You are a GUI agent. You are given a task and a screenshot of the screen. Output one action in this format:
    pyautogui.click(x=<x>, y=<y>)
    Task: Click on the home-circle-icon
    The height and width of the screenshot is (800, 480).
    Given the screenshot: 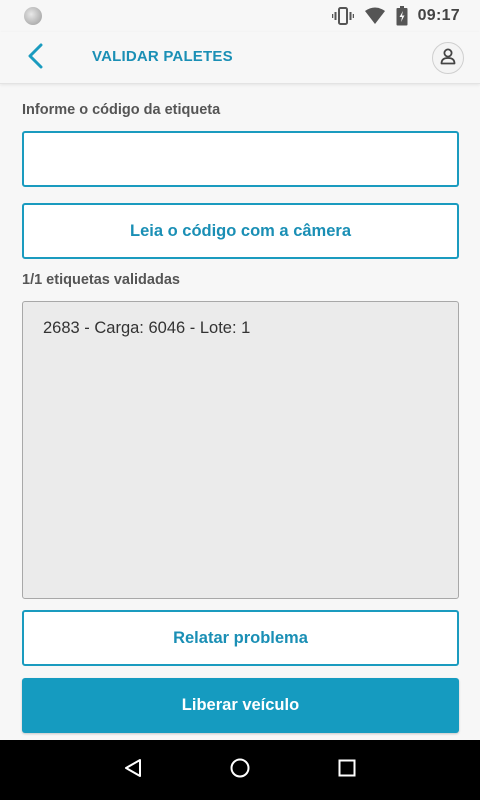 What is the action you would take?
    pyautogui.click(x=240, y=770)
    